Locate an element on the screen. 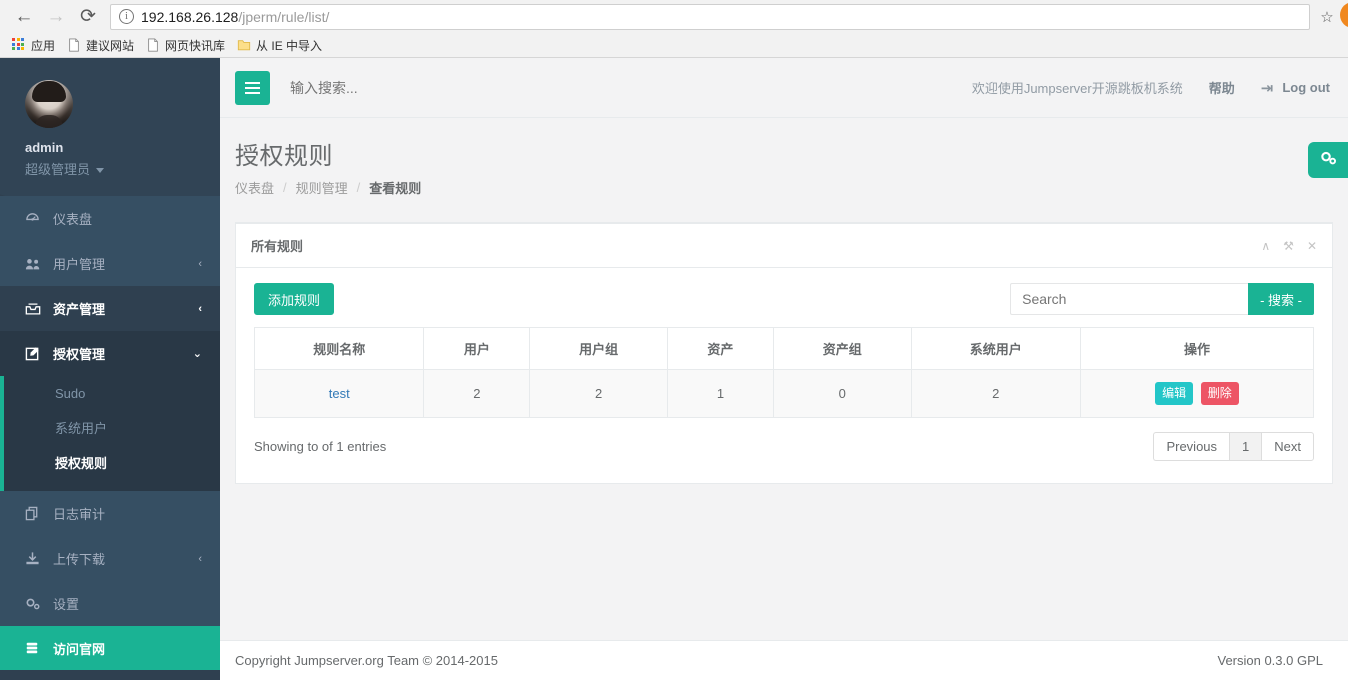 The image size is (1348, 680). chevron-down-icon: ⌄ is located at coordinates (197, 354).